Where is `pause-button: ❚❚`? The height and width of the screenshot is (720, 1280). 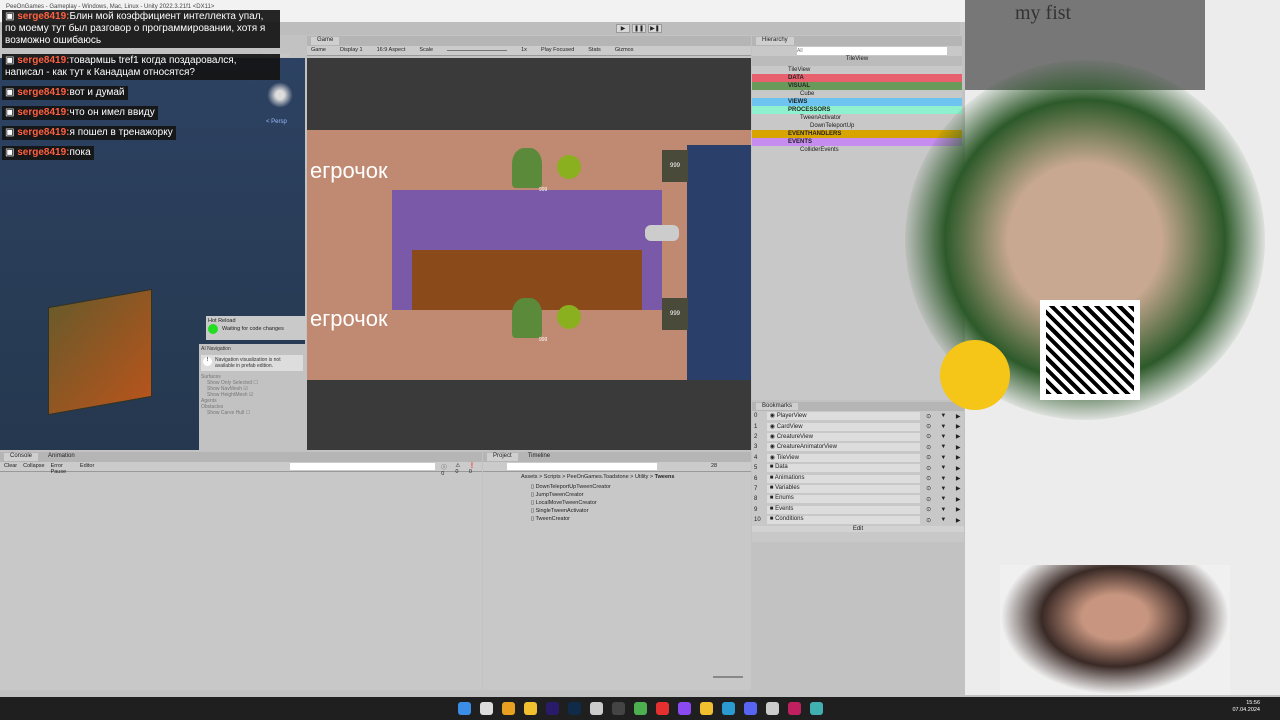 pause-button: ❚❚ is located at coordinates (639, 28).